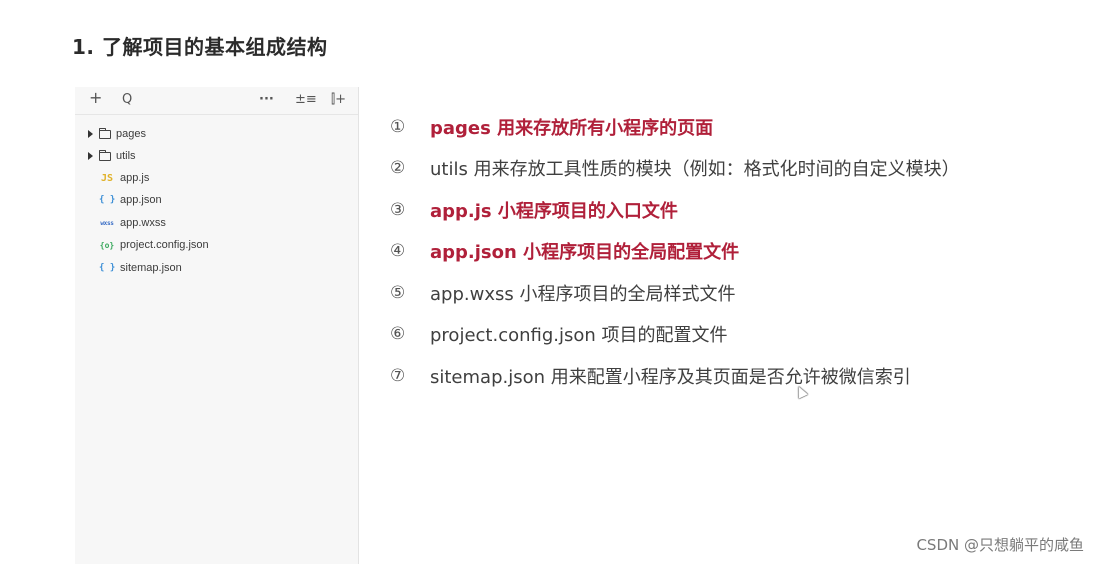 The image size is (1102, 564). Describe the element at coordinates (670, 377) in the screenshot. I see `item-text: sitemap.json 用来配置小程序及其页面是否允许被微信索引` at that location.